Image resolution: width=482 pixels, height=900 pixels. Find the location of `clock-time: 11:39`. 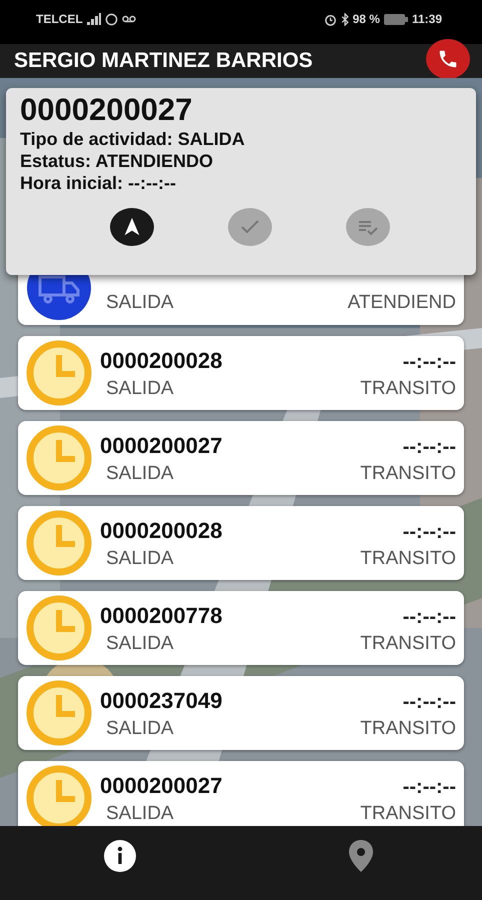

clock-time: 11:39 is located at coordinates (427, 19).